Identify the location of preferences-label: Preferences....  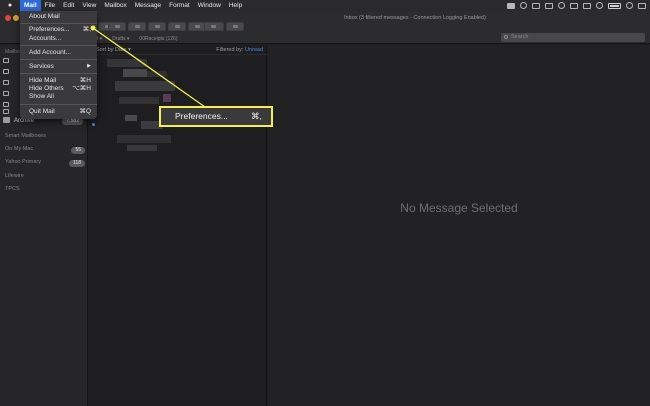
(49, 29).